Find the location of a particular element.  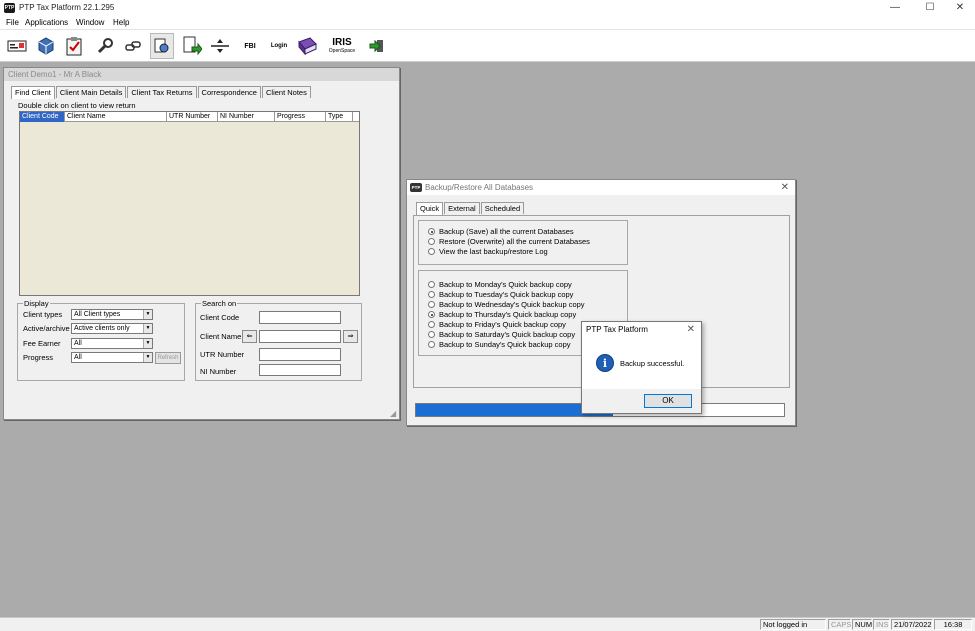

exit-icon is located at coordinates (377, 46).